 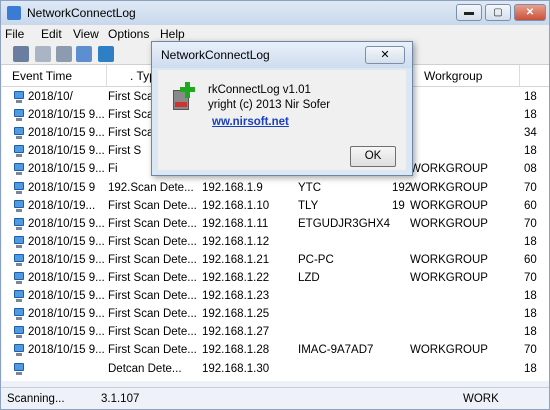 What do you see at coordinates (42, 76) in the screenshot?
I see `column-event-time: Event Time` at bounding box center [42, 76].